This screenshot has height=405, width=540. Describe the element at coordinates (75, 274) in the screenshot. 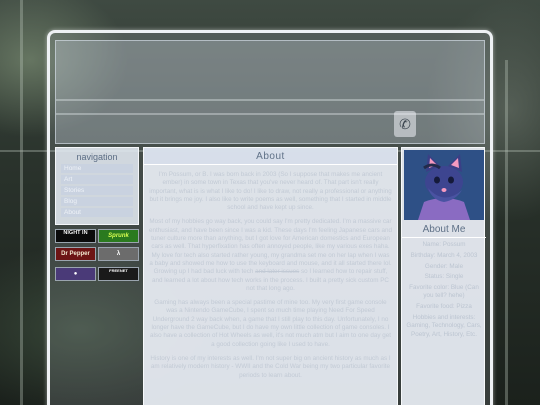

I see `gamecube-button: ●` at that location.